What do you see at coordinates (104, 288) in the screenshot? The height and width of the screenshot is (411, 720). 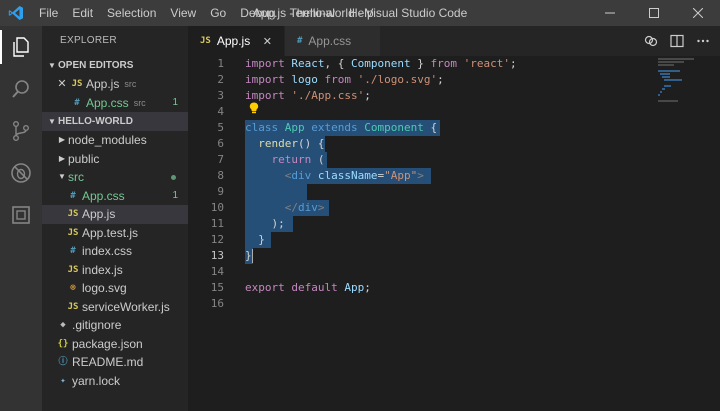 I see `file-name: logo.svg` at bounding box center [104, 288].